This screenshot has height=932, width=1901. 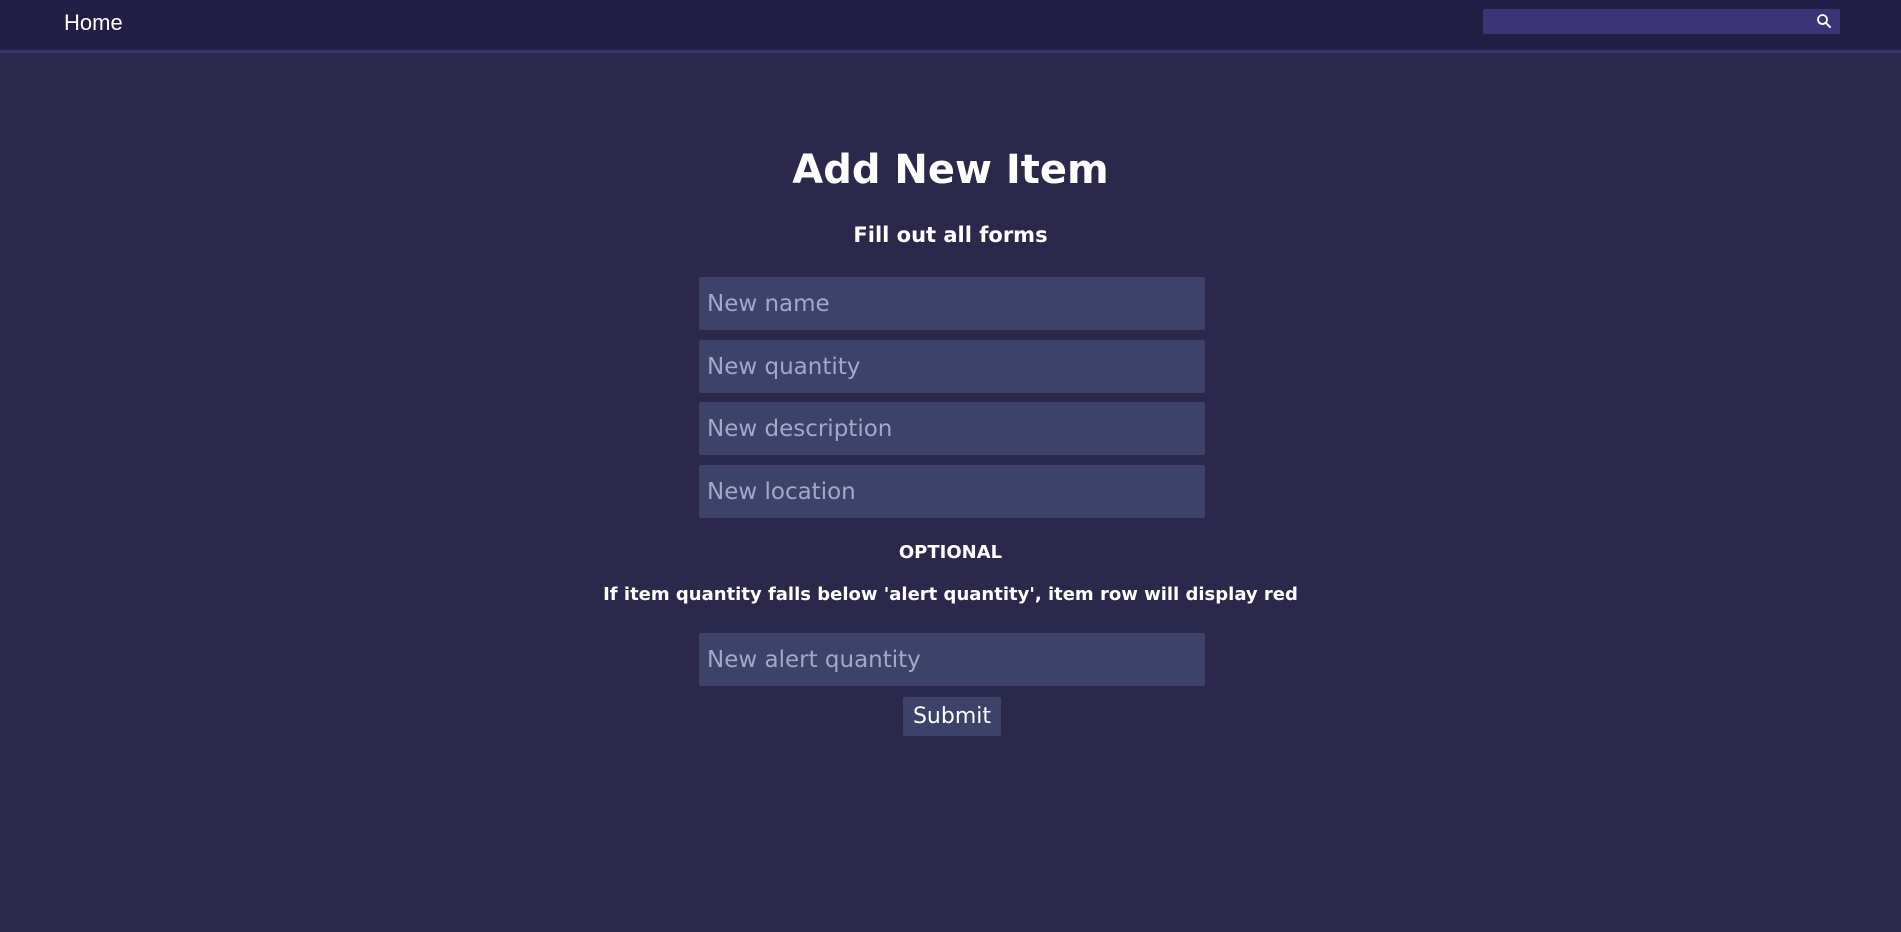 What do you see at coordinates (1645, 21) in the screenshot?
I see `search-input` at bounding box center [1645, 21].